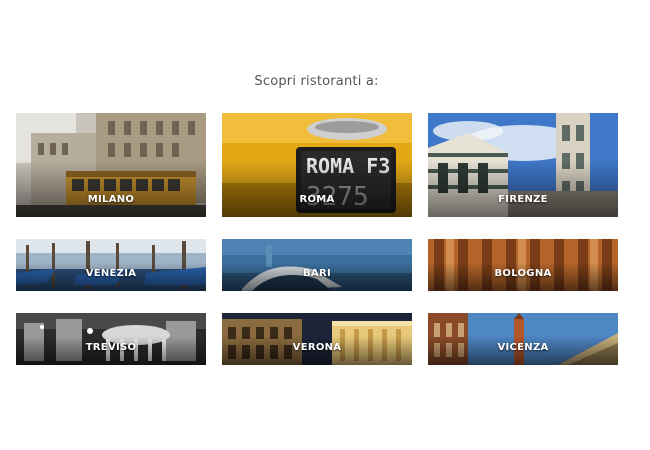 The width and height of the screenshot is (650, 450). I want to click on city-tile-roma: ROMA F3 3275 ROMA, so click(317, 165).